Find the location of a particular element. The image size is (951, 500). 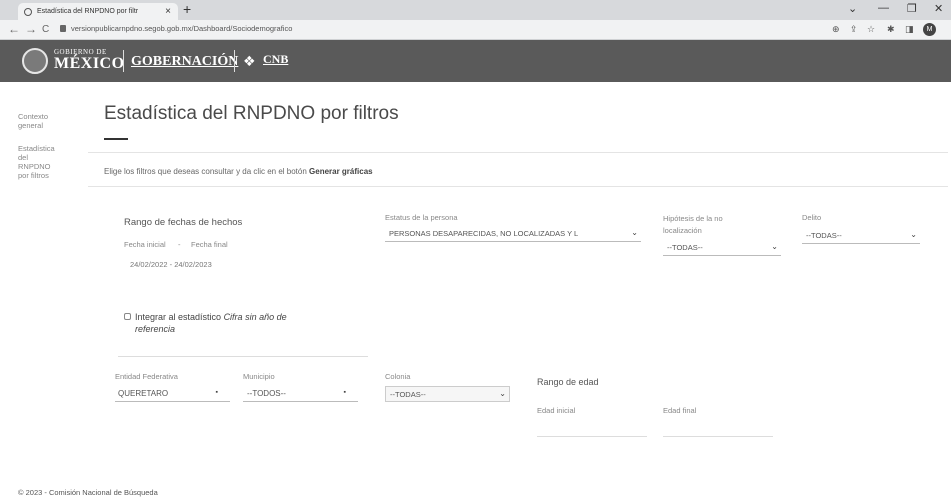

municipio-label: Municipio is located at coordinates (259, 376).